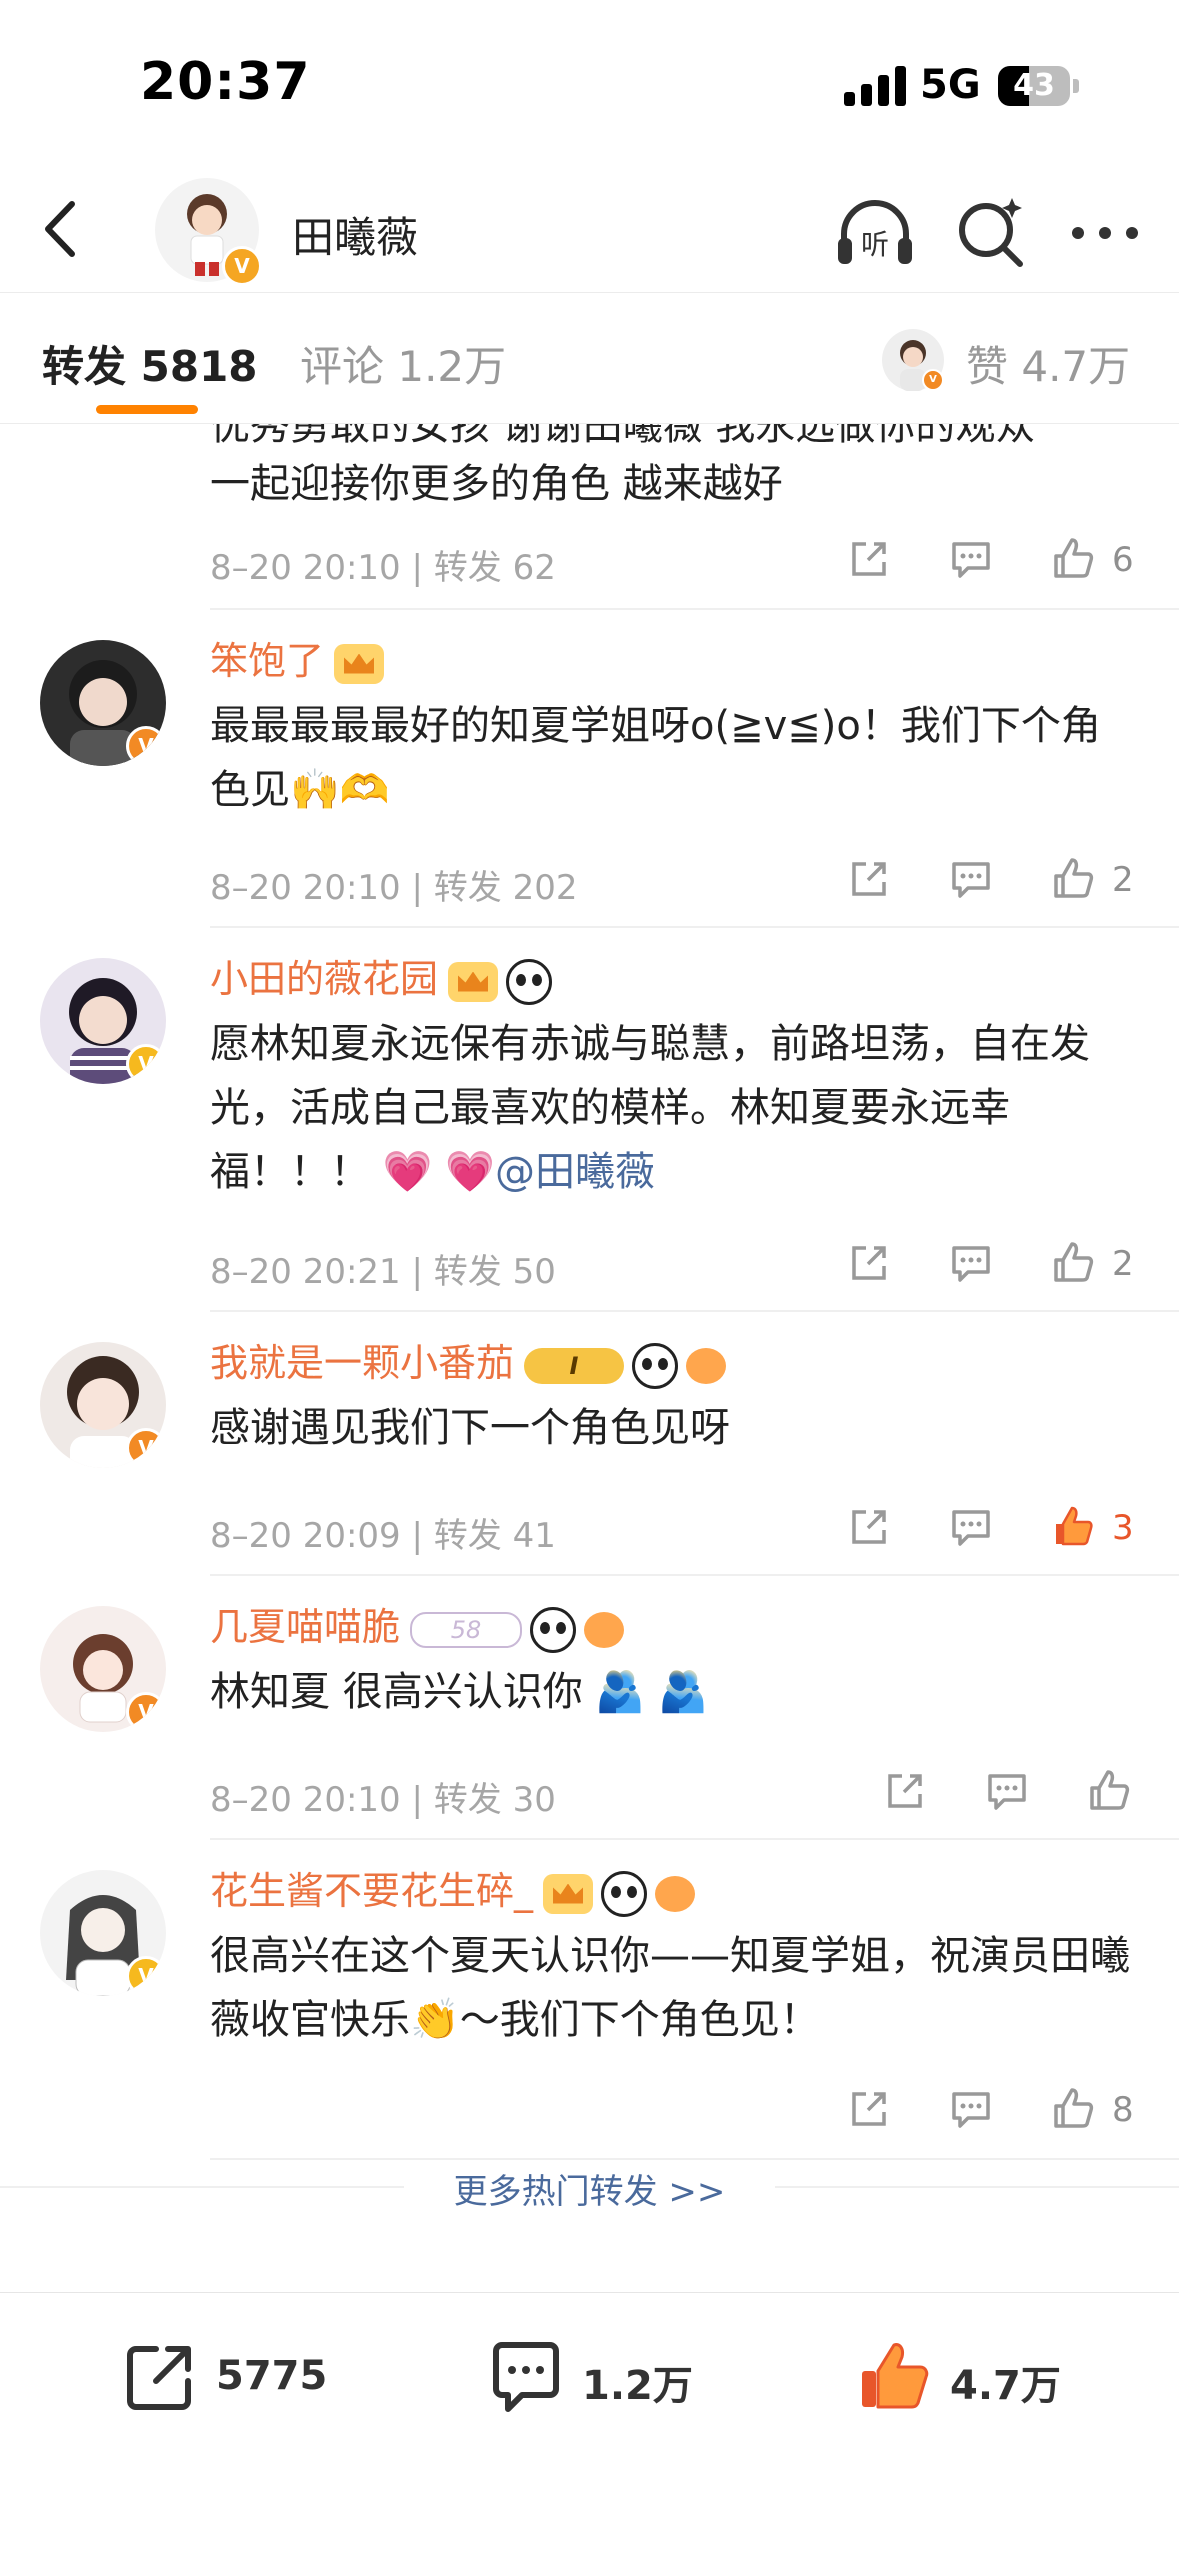 The image size is (1179, 2557). What do you see at coordinates (574, 1365) in the screenshot?
I see `member-level-badge: I` at bounding box center [574, 1365].